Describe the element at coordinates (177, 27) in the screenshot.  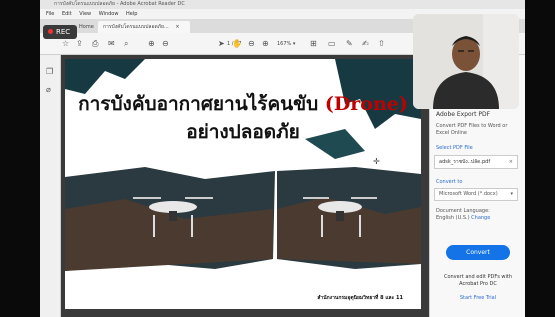
I see `close-tab-icon: ×` at that location.